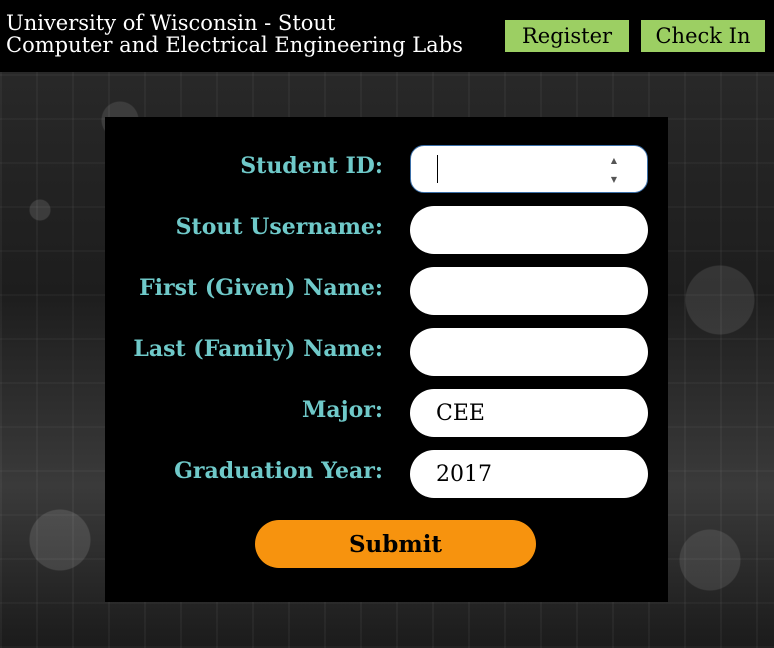 This screenshot has height=648, width=774. Describe the element at coordinates (279, 227) in the screenshot. I see `stout-username-label: Stout Username:` at that location.